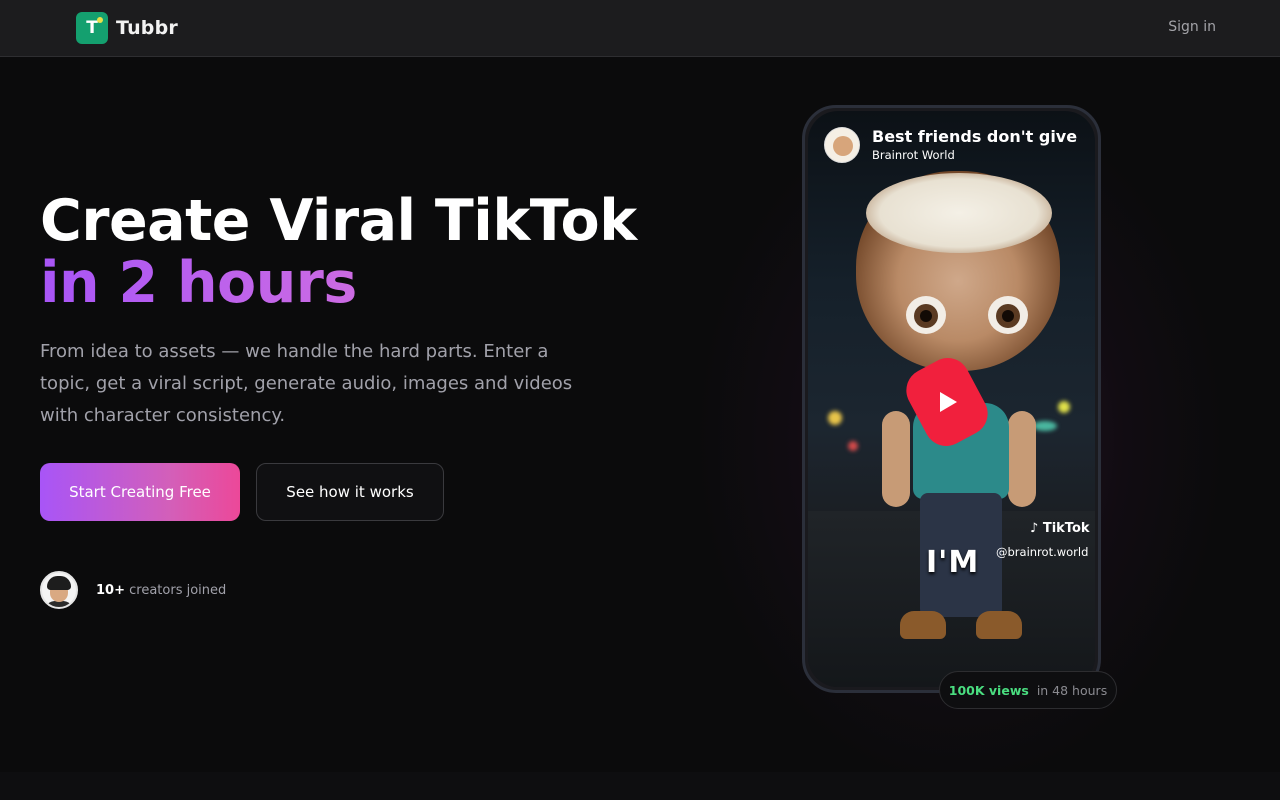 This screenshot has height=800, width=1280. I want to click on views-period: in 48 hours, so click(1072, 690).